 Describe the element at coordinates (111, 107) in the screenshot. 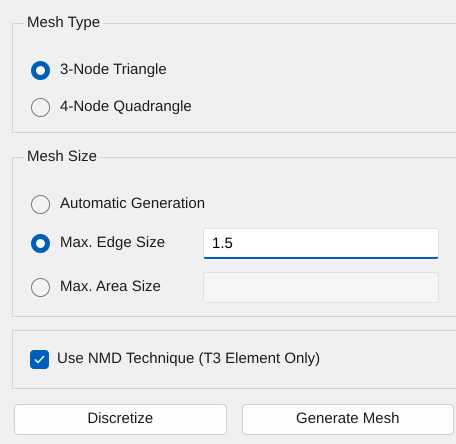

I see `radio-option: 4-Node Quadrangle` at that location.